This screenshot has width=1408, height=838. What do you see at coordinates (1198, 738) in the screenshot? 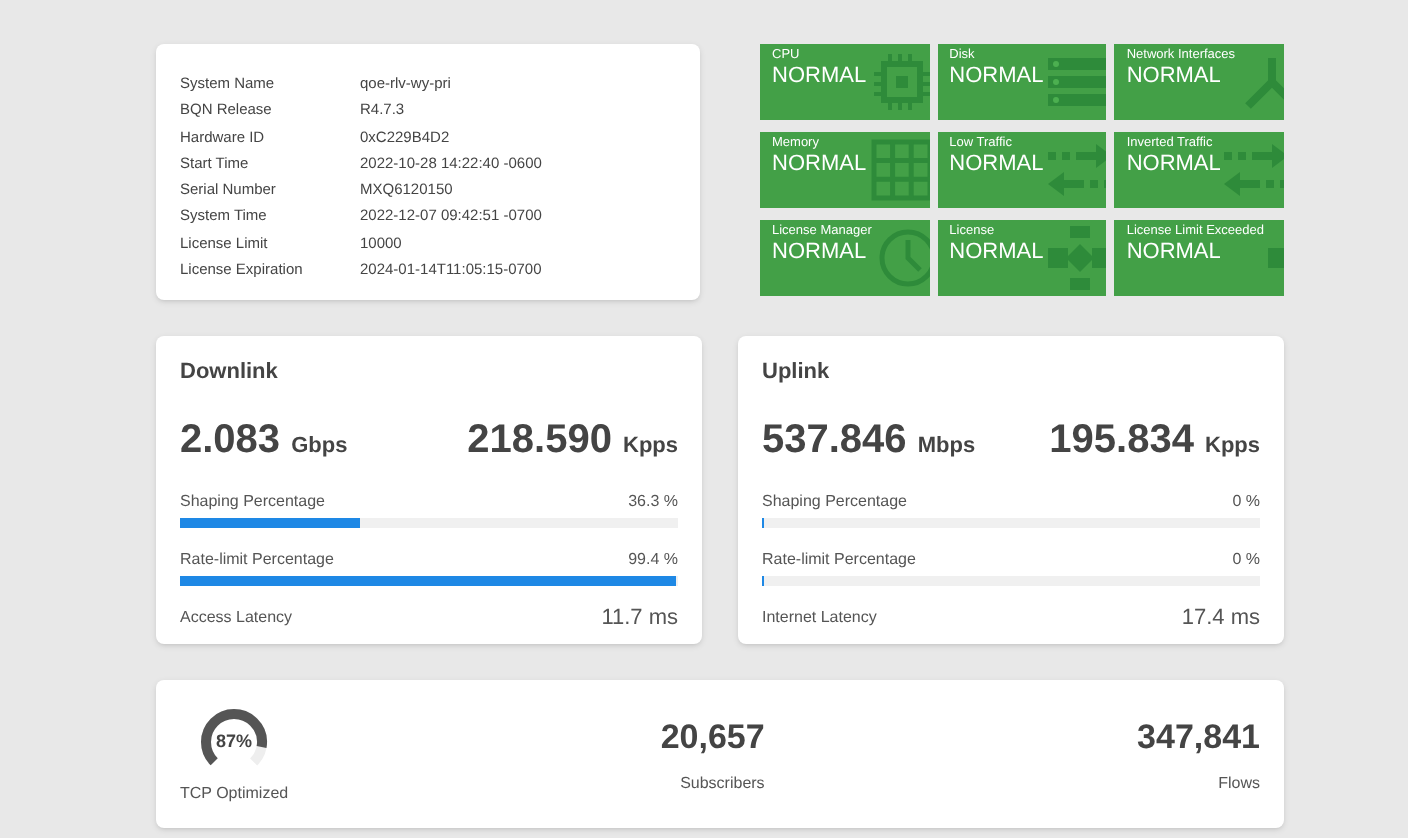
I see `metric-value: 347,841` at bounding box center [1198, 738].